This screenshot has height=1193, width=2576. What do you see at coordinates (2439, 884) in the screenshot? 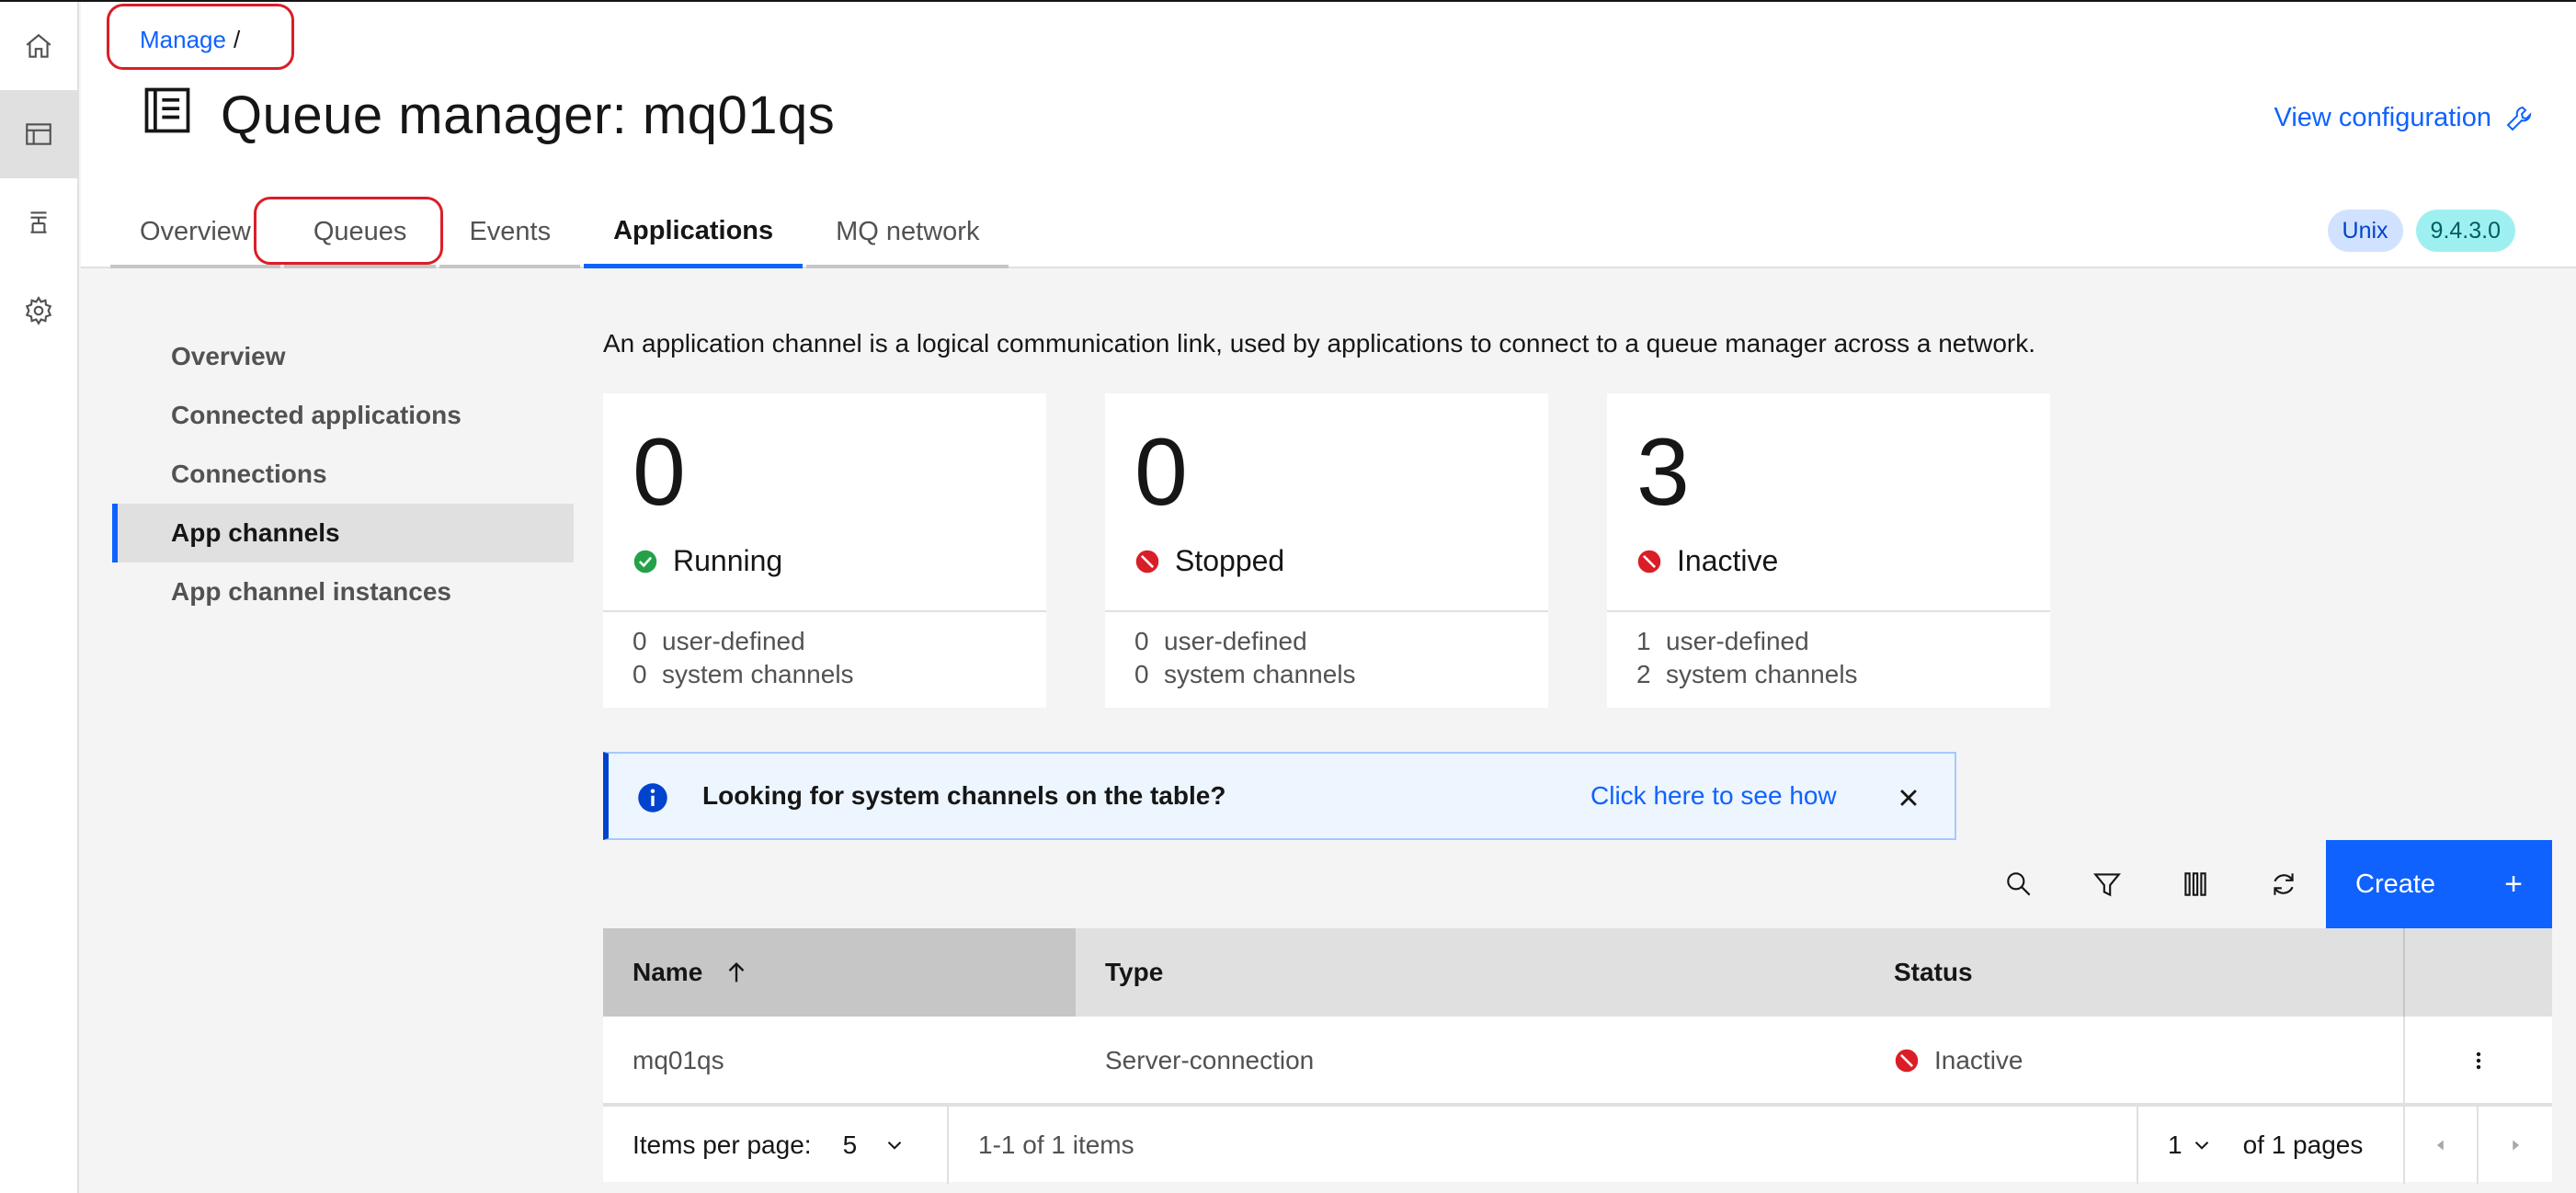
I see `create-button: Create +` at bounding box center [2439, 884].